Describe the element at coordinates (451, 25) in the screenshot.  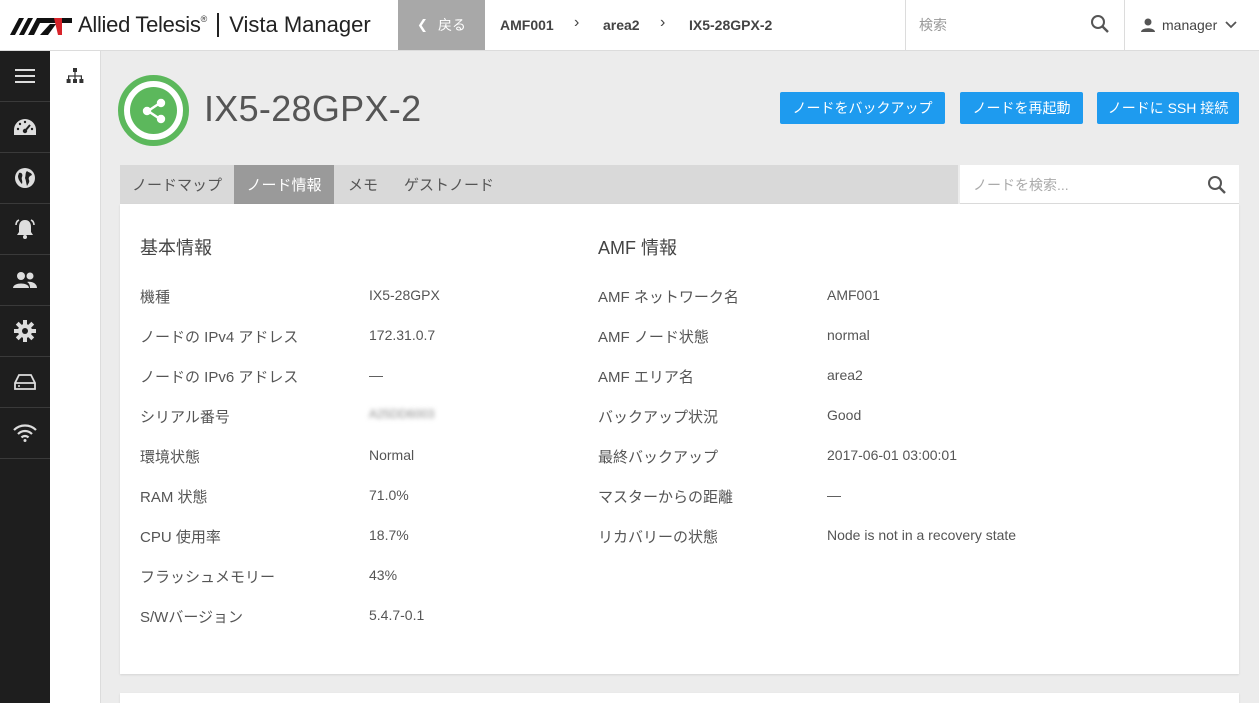
I see `back-button-label: 戻る` at that location.